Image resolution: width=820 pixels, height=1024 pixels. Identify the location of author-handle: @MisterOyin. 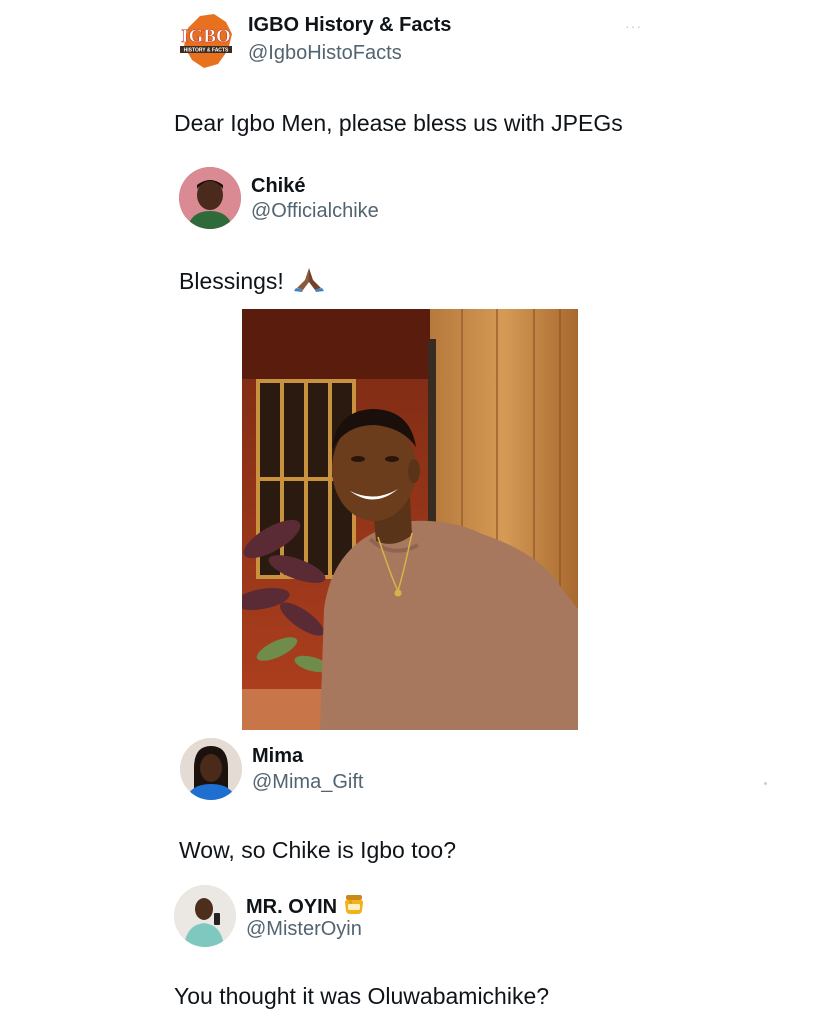
(304, 929).